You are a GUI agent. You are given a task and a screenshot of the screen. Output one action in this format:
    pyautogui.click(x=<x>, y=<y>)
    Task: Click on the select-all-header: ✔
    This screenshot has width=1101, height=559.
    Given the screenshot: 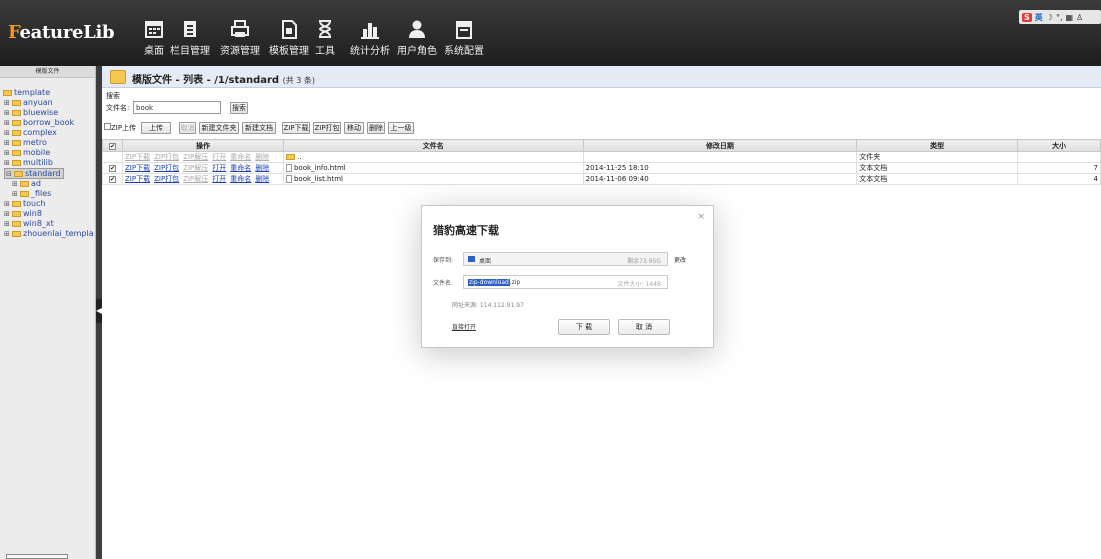 What is the action you would take?
    pyautogui.click(x=112, y=145)
    